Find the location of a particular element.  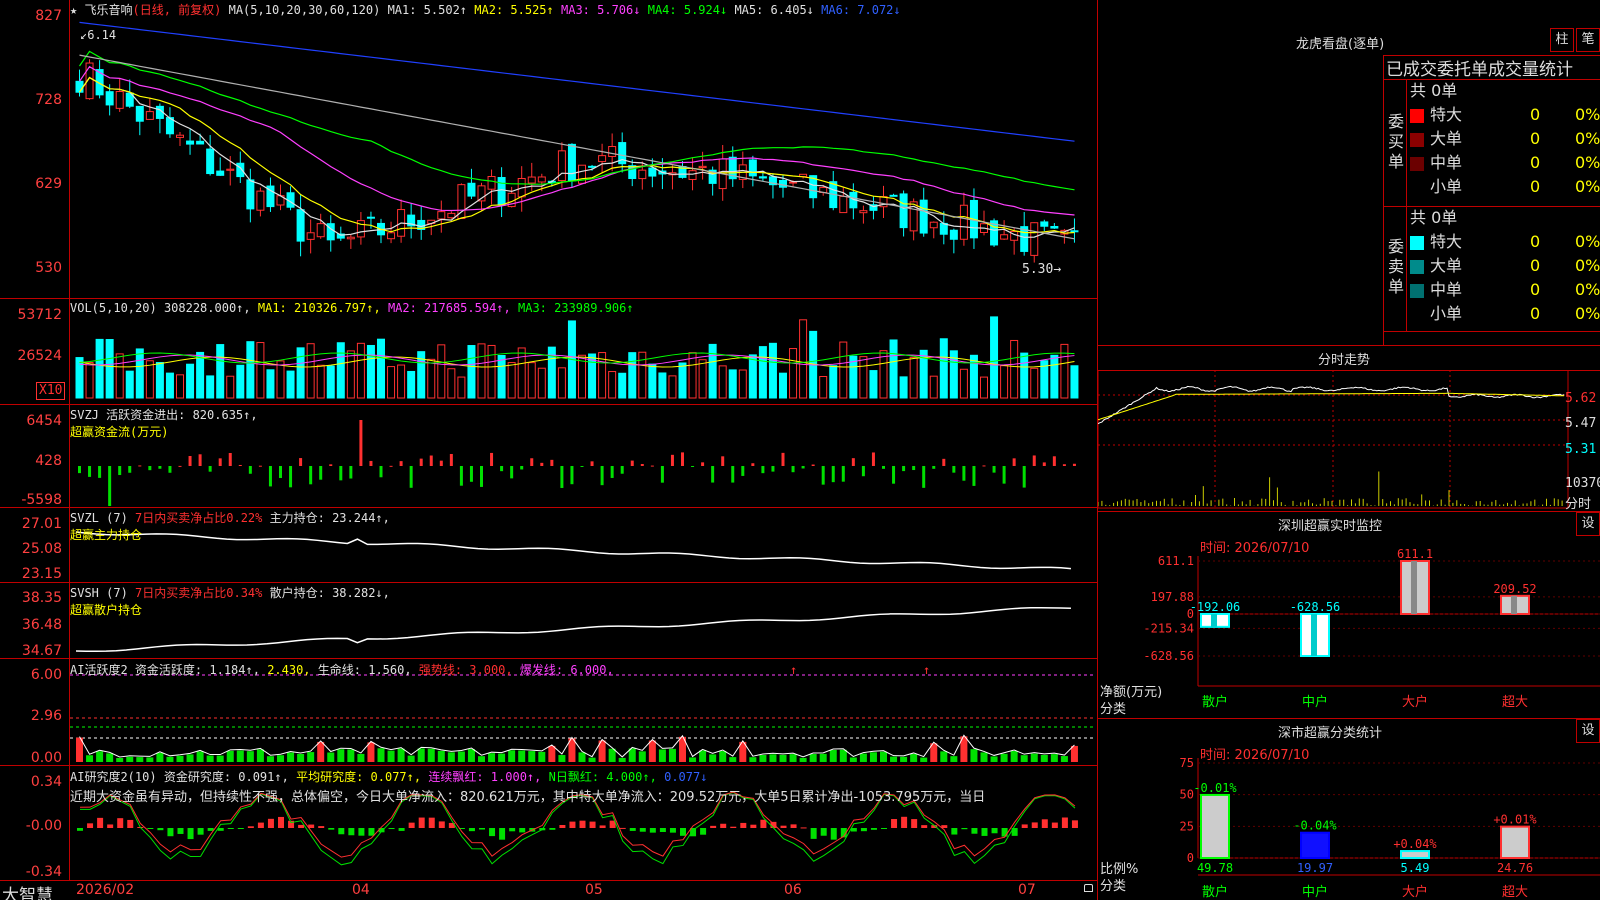

sz-monitor-category-label: 散户 is located at coordinates (1215, 702).